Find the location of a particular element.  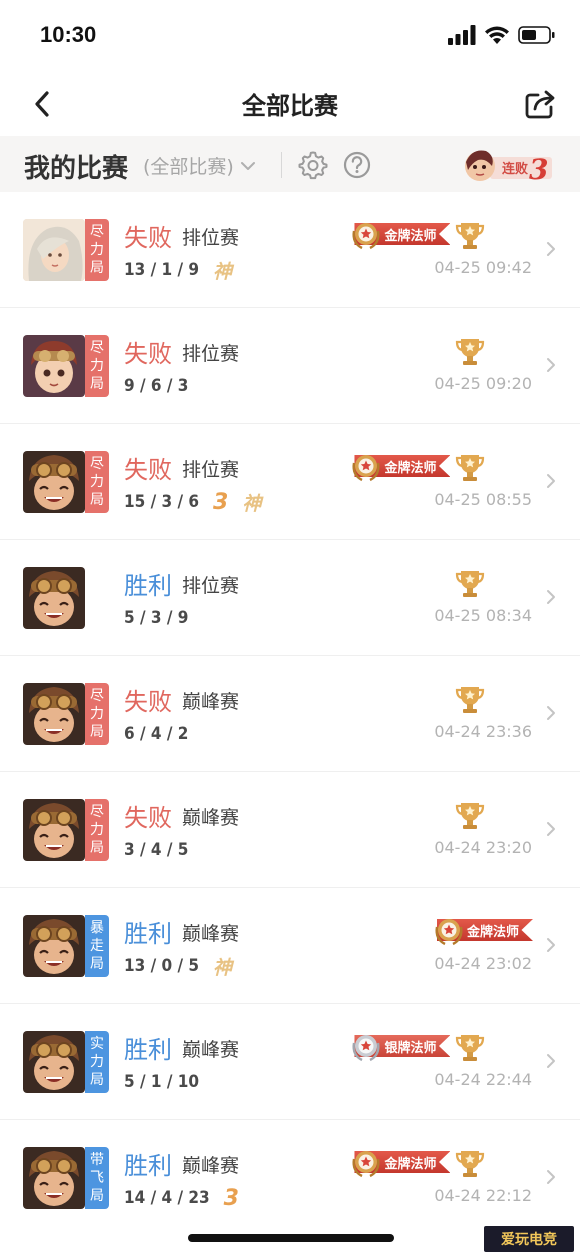

match-row: 尽力局失败 巅峰赛 3 / 4 / 5 MVP 04-24 23:20 is located at coordinates (290, 830).